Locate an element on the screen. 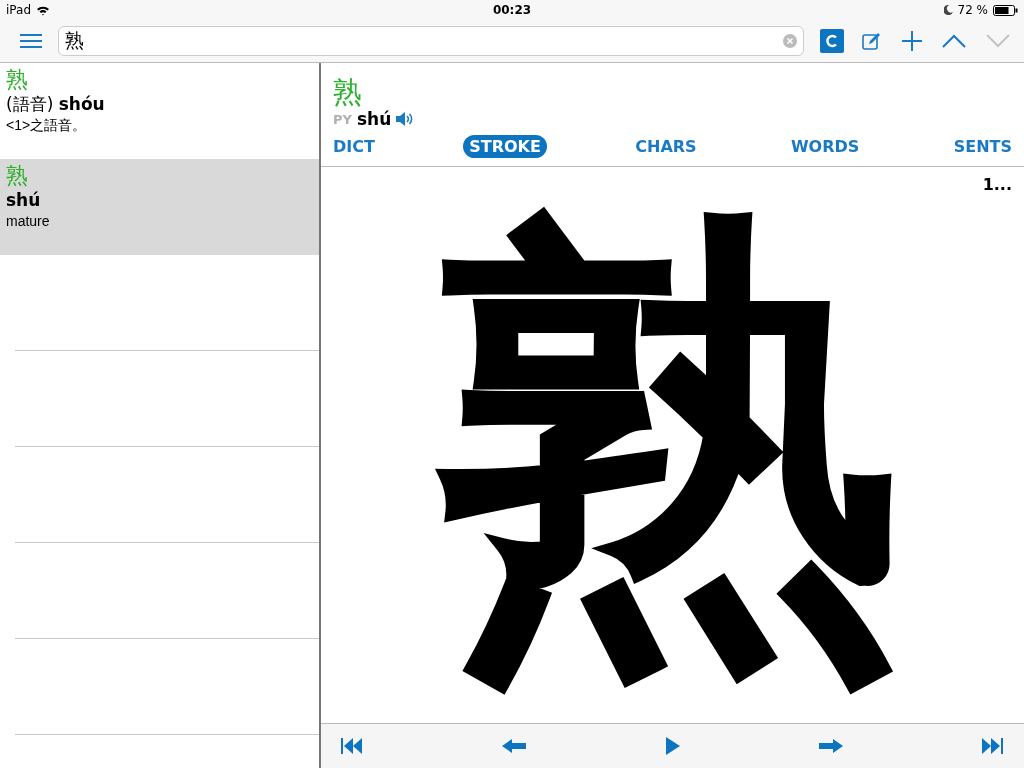  entry-headword: 熟 is located at coordinates (347, 92).